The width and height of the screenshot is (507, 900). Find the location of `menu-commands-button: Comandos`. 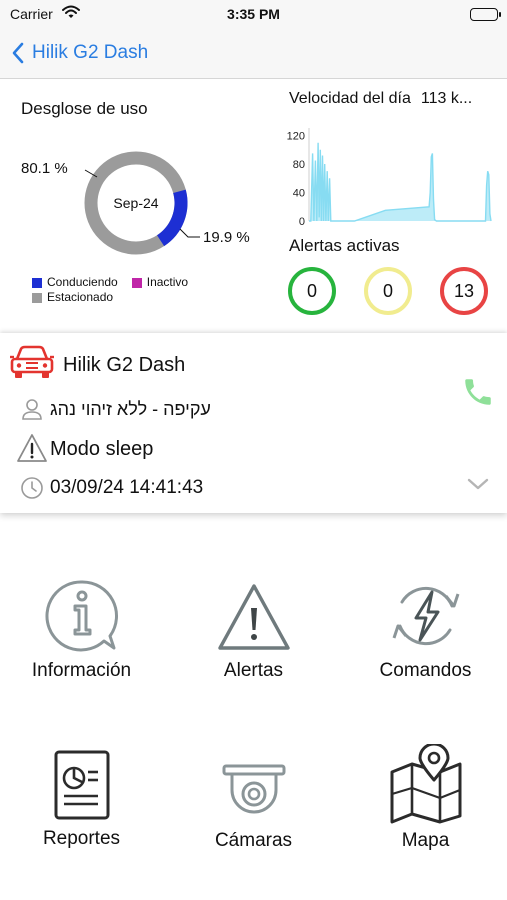

menu-commands-button: Comandos is located at coordinates (424, 630).